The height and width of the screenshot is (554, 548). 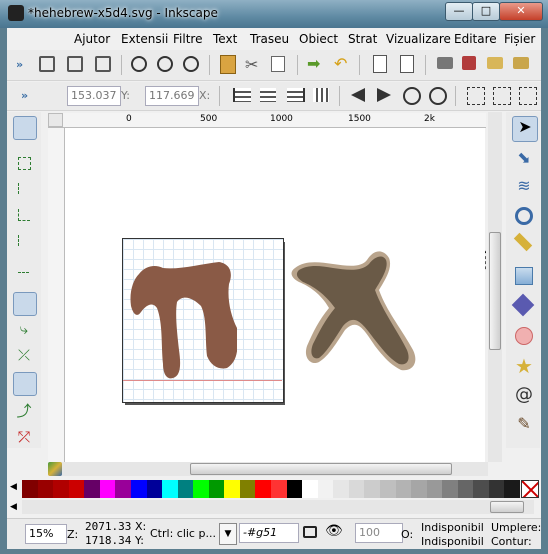 I want to click on copy-icon, so click(x=278, y=64).